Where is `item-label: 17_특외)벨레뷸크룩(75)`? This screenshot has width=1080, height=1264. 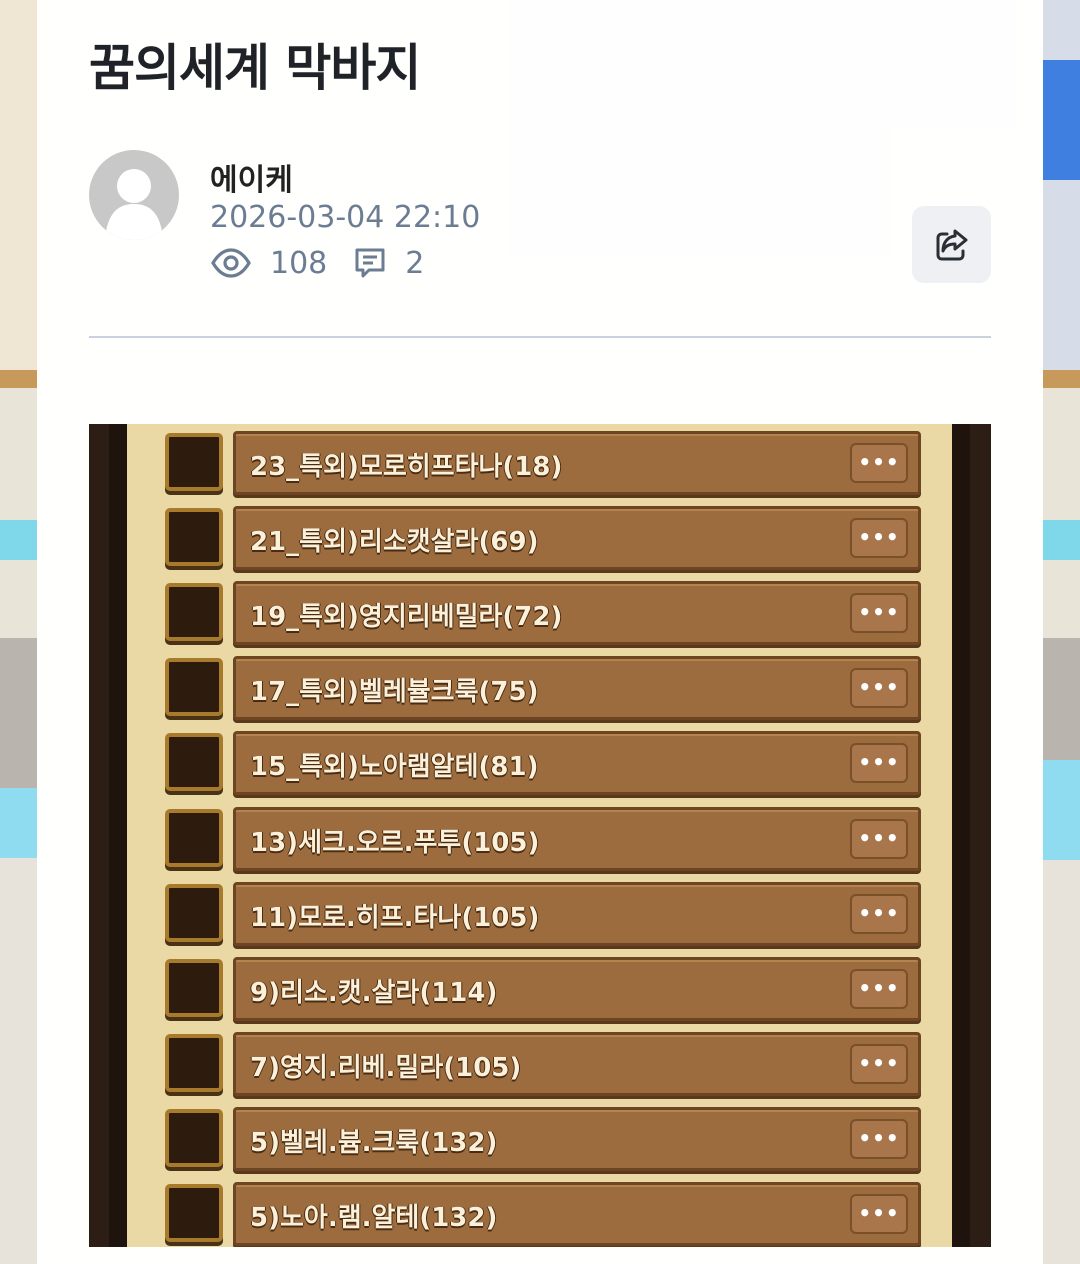 item-label: 17_특외)벨레뷸크룩(75) is located at coordinates (394, 692).